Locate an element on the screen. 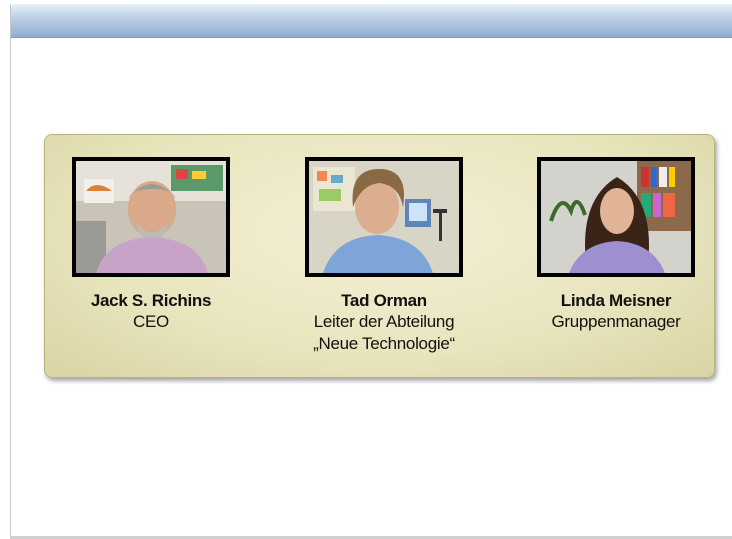 This screenshot has height=539, width=732. person-role-line: Leiter der Abteilung is located at coordinates (384, 321).